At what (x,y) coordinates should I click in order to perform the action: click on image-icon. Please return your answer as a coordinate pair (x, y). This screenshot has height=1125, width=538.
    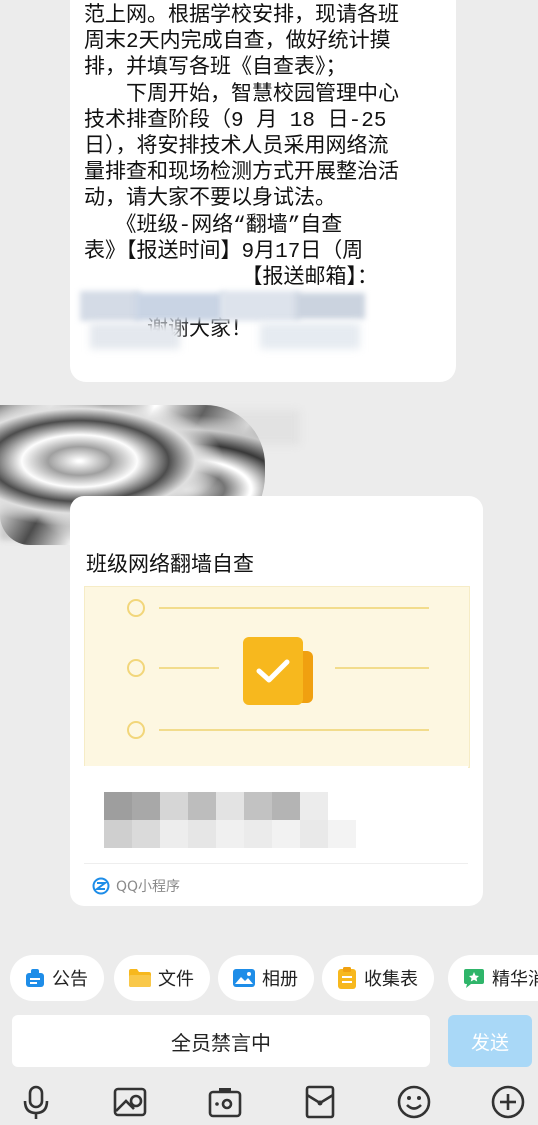
    Looking at the image, I should click on (130, 1102).